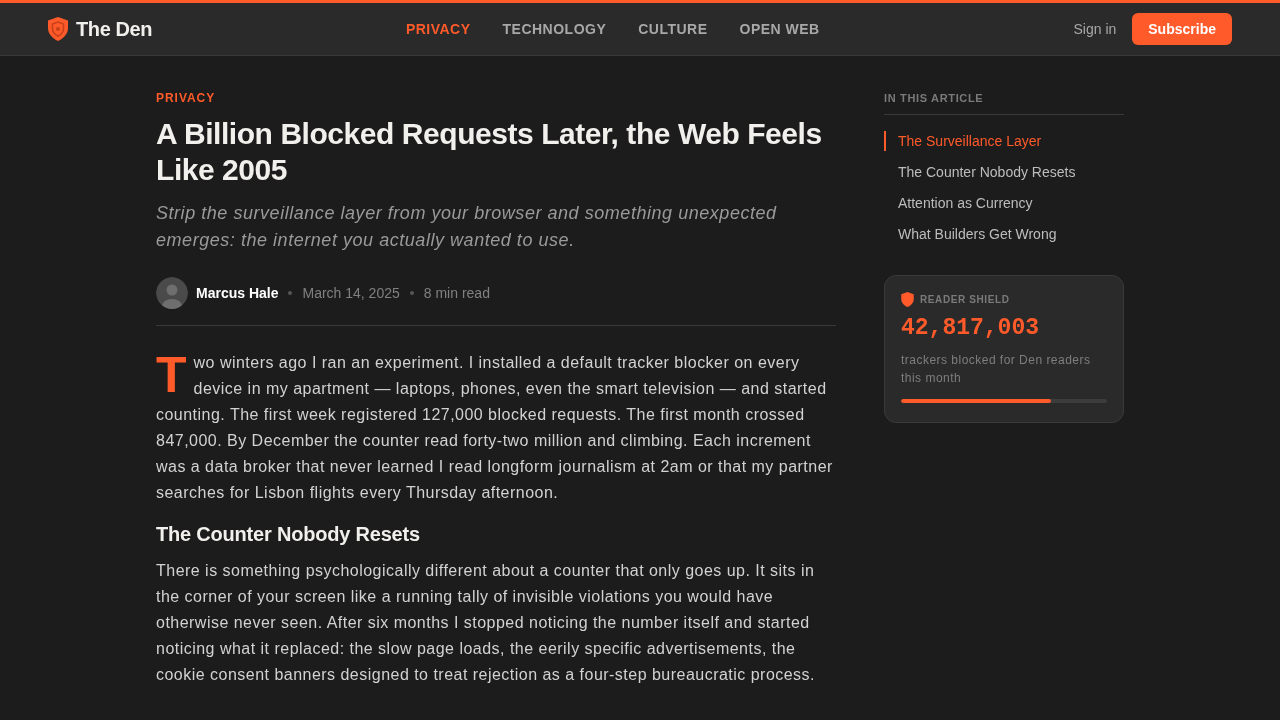 This screenshot has height=720, width=1280. Describe the element at coordinates (971, 328) in the screenshot. I see `blocked-count: 42,817,003` at that location.